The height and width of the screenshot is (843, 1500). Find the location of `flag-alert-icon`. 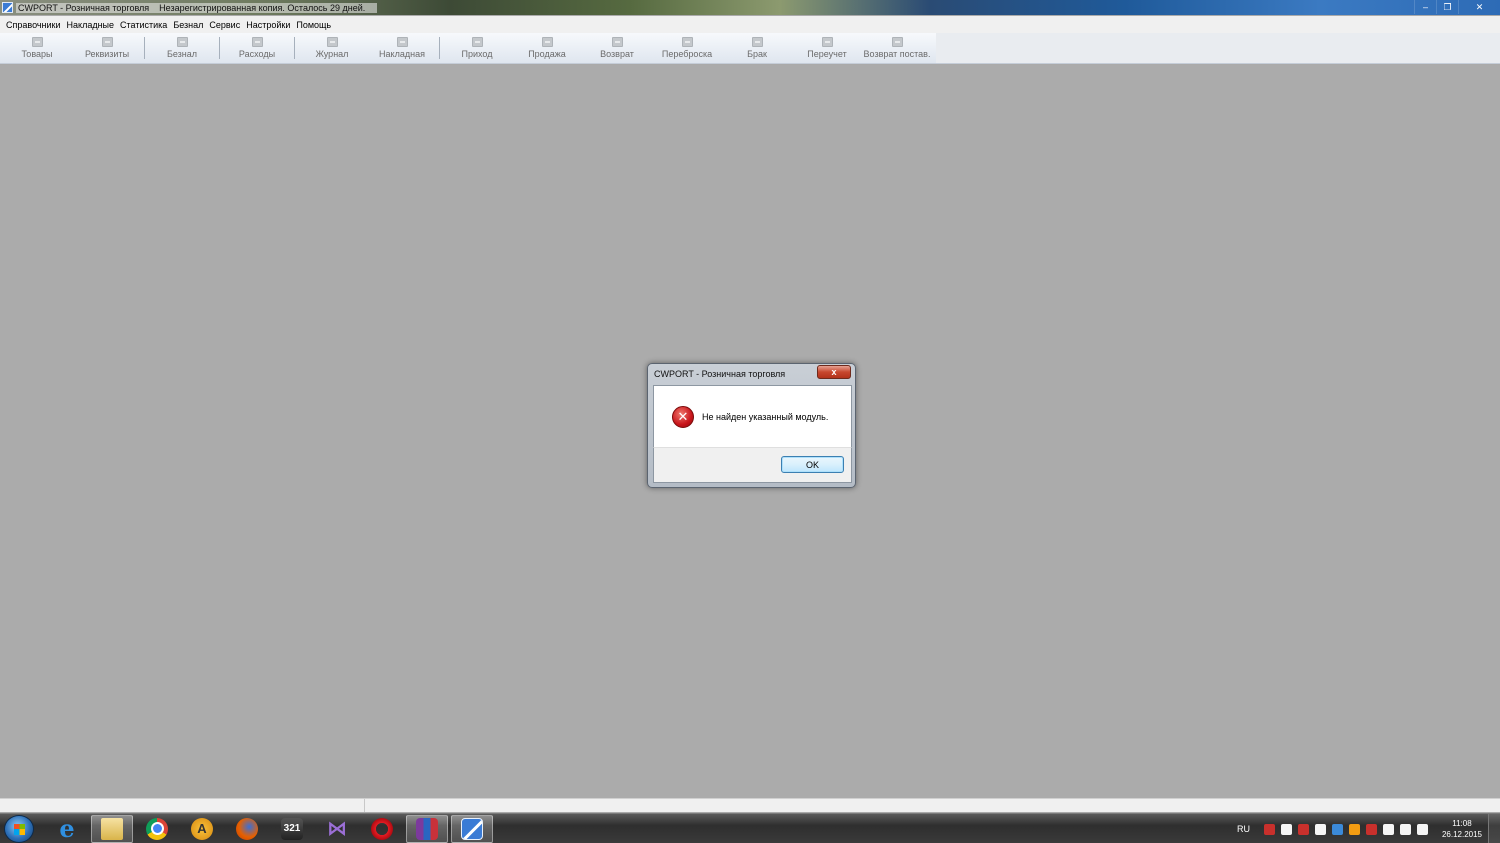

flag-alert-icon is located at coordinates (1371, 829).